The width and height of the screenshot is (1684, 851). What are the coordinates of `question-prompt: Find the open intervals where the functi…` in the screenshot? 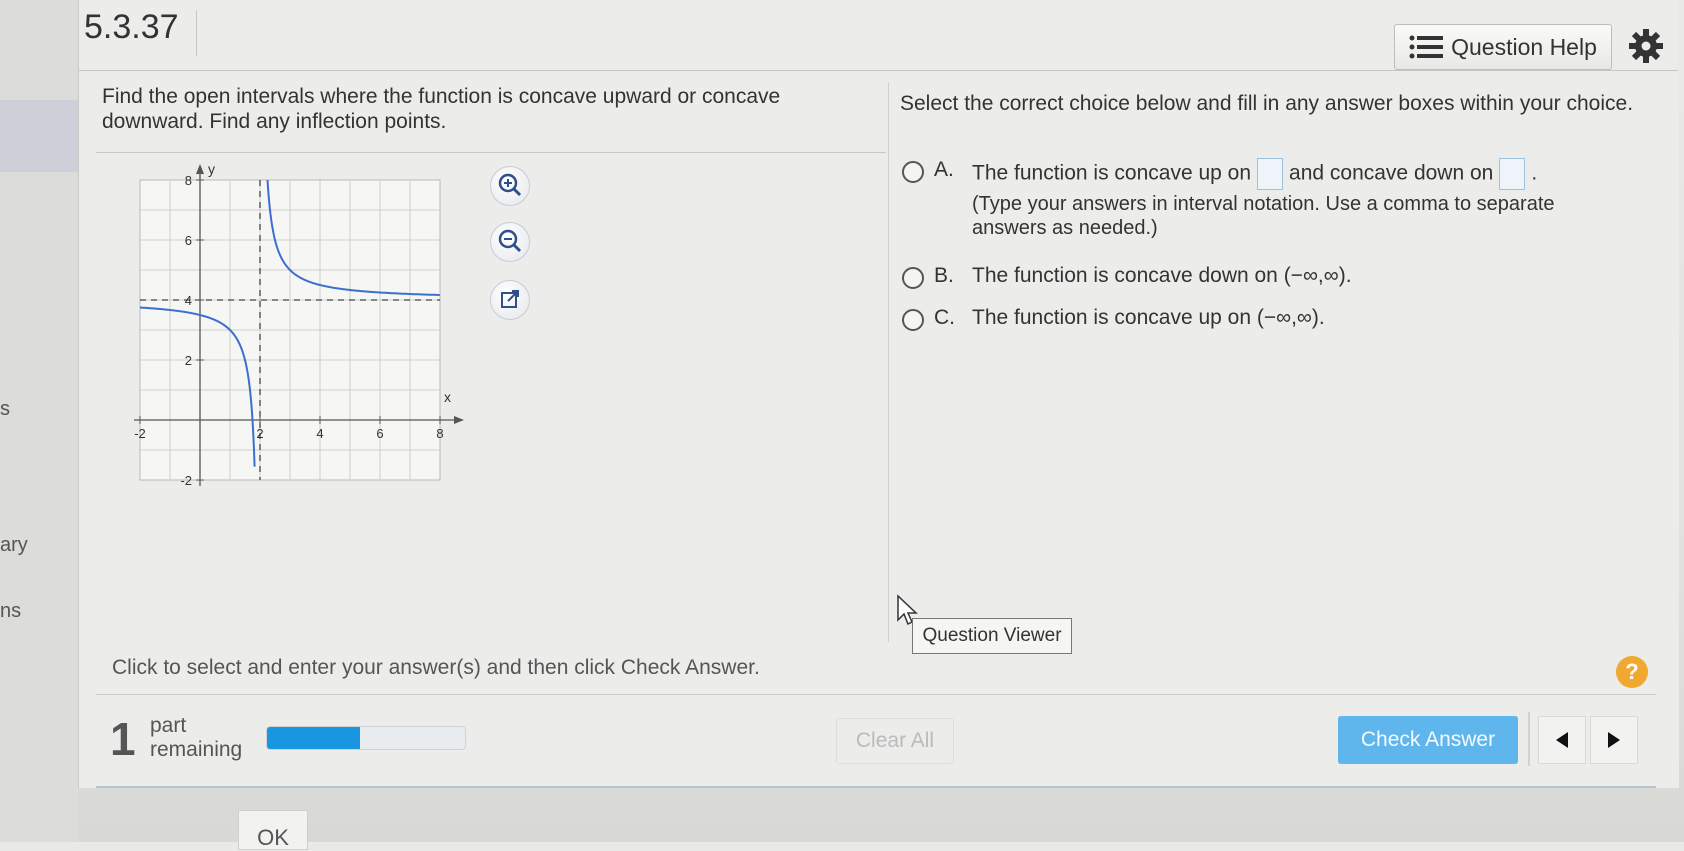 It's located at (441, 109).